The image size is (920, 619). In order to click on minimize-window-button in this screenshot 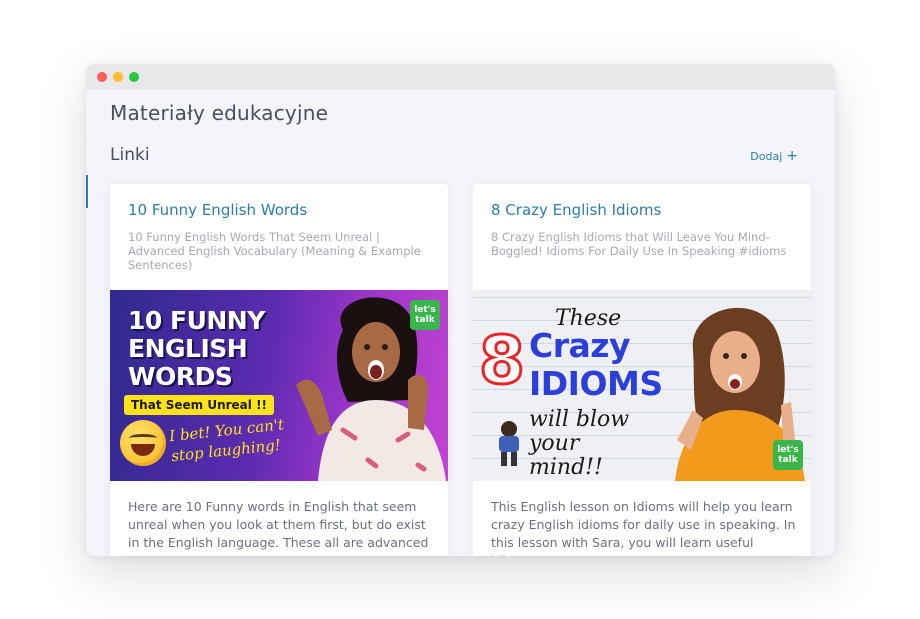, I will do `click(118, 77)`.